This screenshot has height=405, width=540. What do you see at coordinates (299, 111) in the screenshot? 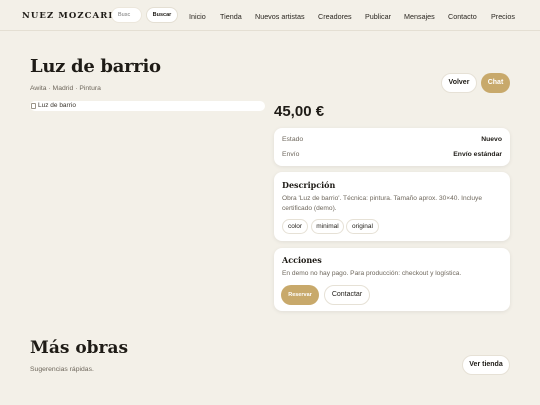
I see `artwork-price: 45,00 €` at bounding box center [299, 111].